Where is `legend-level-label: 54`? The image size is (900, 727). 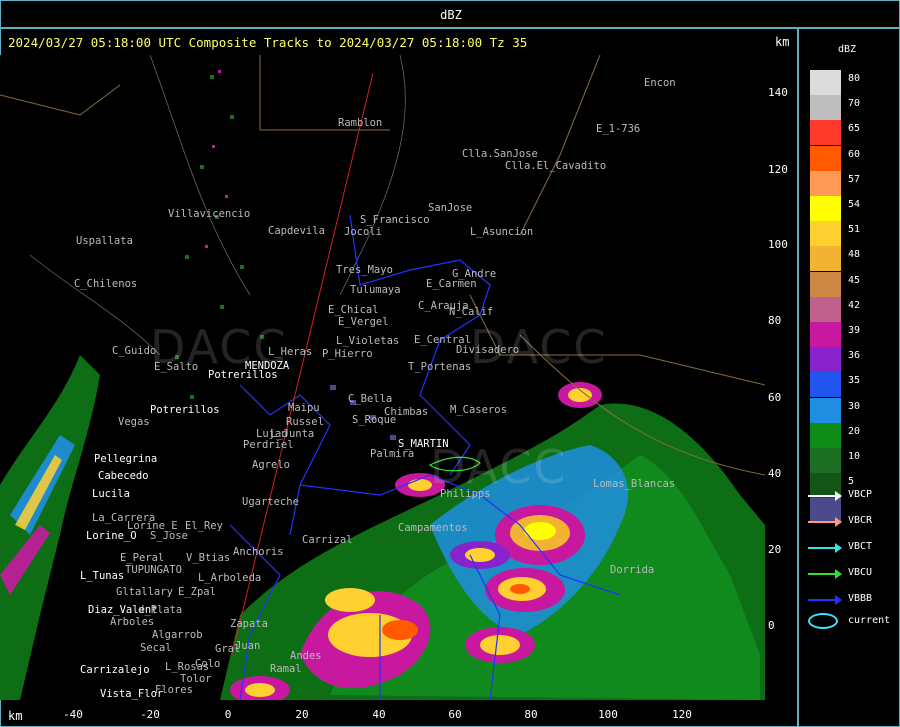
legend-level-label: 54 is located at coordinates (854, 204).